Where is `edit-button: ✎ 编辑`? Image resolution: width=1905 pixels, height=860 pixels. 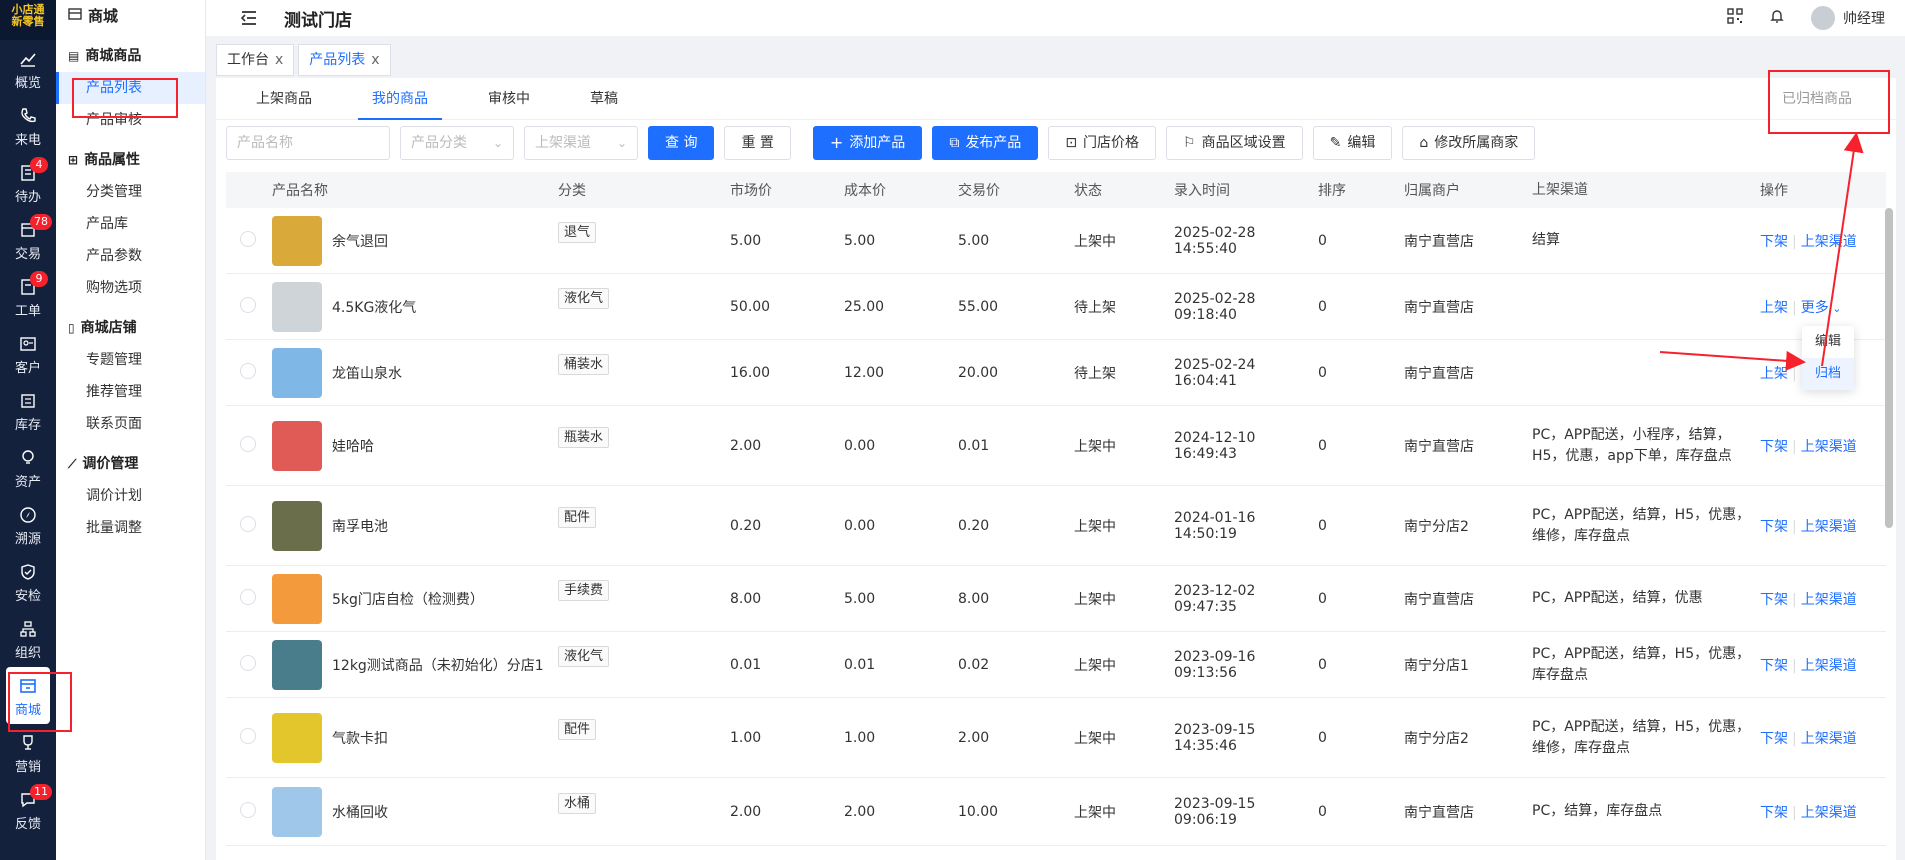
edit-button: ✎ 编辑 is located at coordinates (1352, 143).